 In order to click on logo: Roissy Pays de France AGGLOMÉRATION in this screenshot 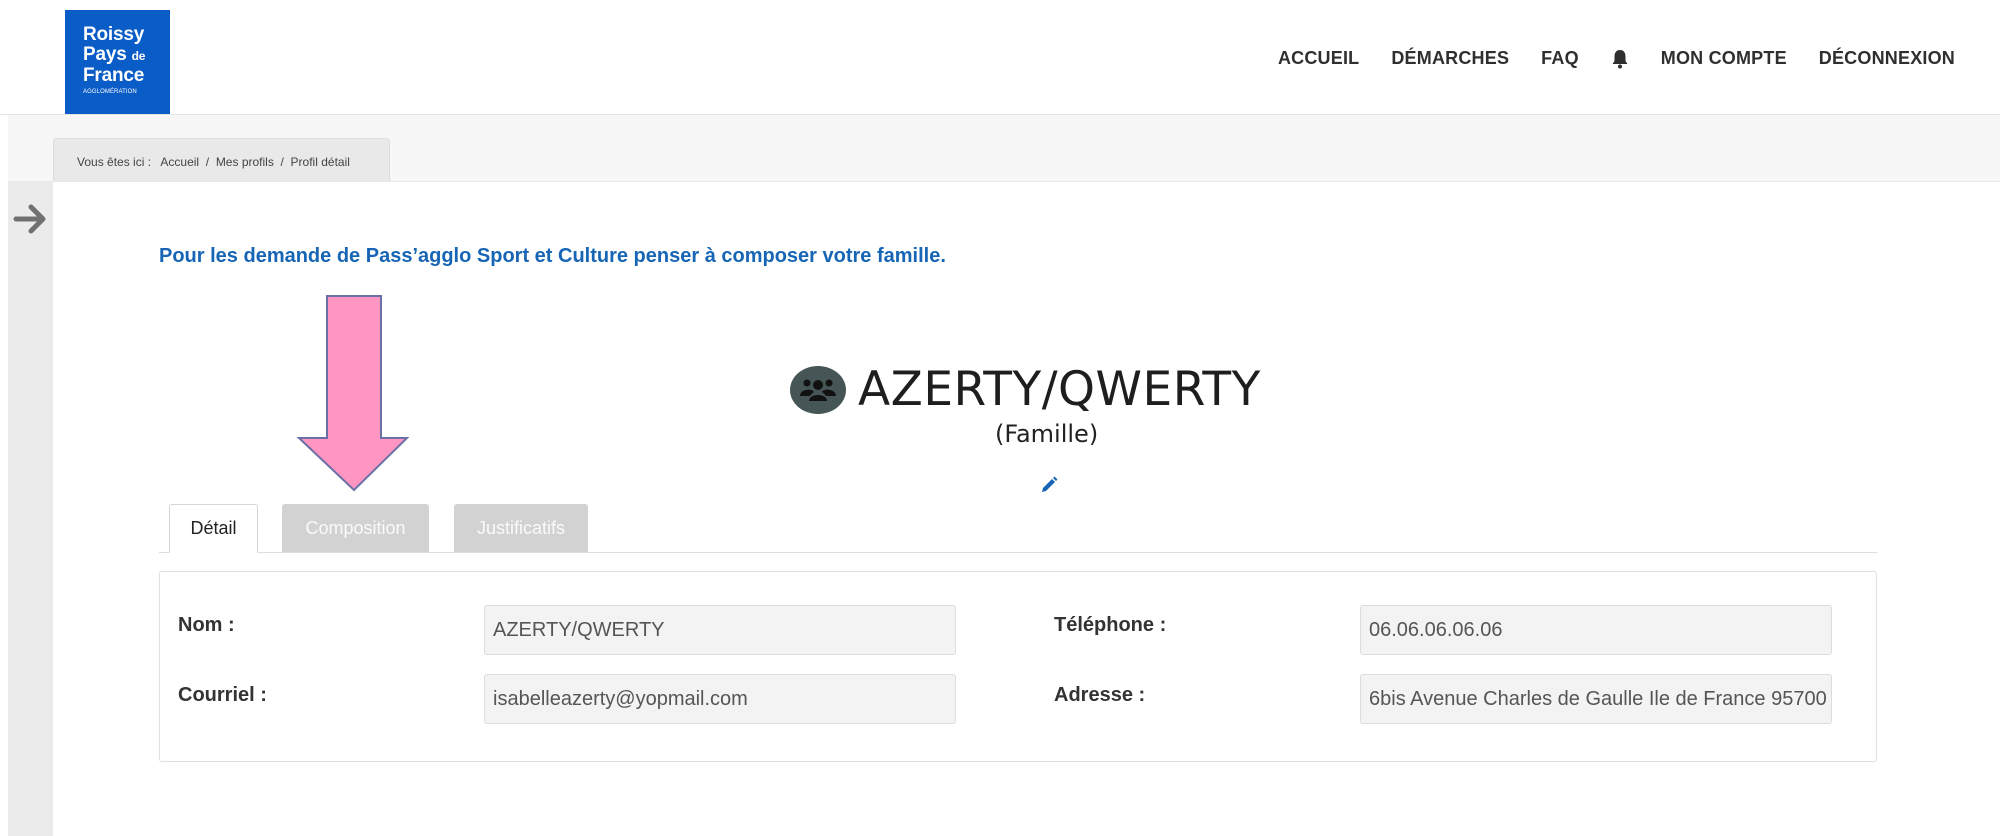, I will do `click(117, 62)`.